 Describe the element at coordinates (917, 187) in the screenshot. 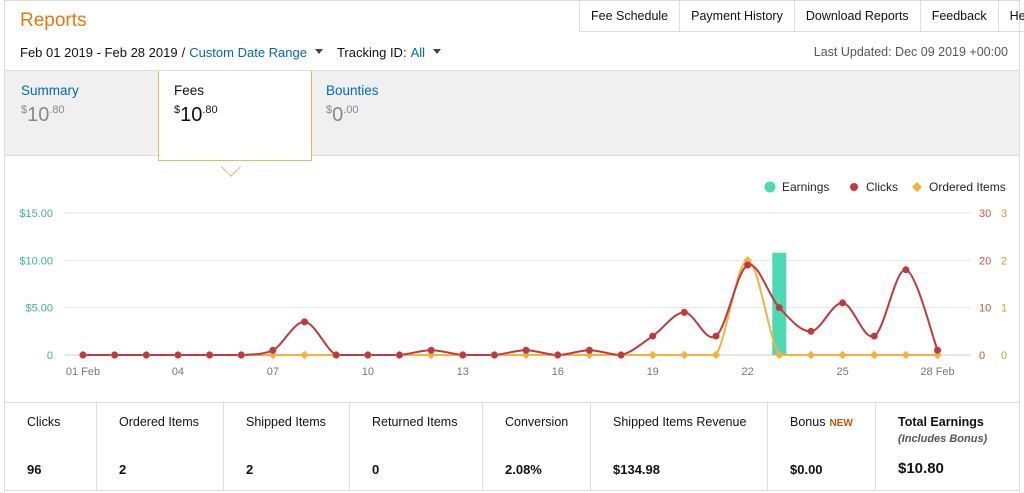

I see `ordered-items-legend-icon` at that location.